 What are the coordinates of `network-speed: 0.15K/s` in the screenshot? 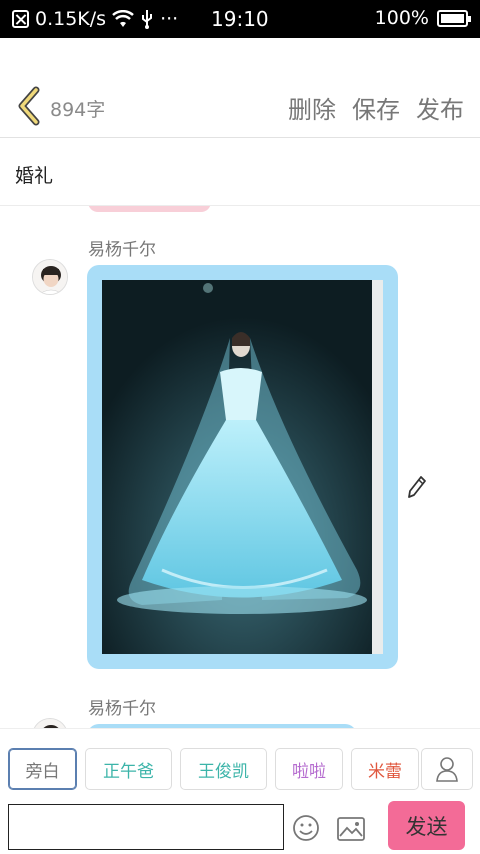 It's located at (71, 19).